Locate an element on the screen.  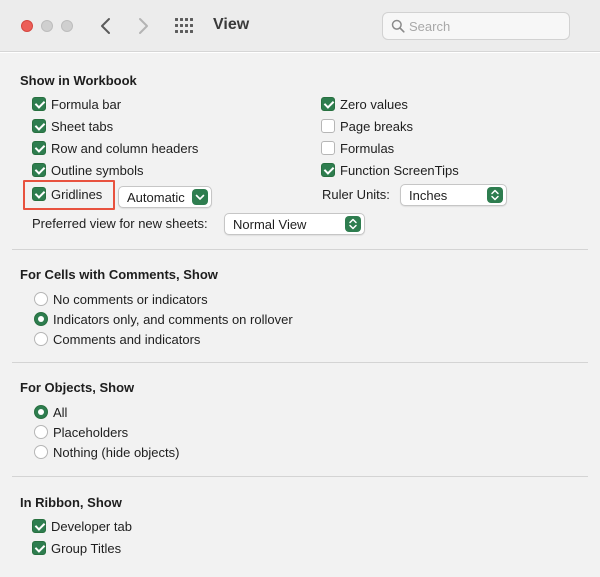
page-breaks-checkbox: Page breaks is located at coordinates (367, 126).